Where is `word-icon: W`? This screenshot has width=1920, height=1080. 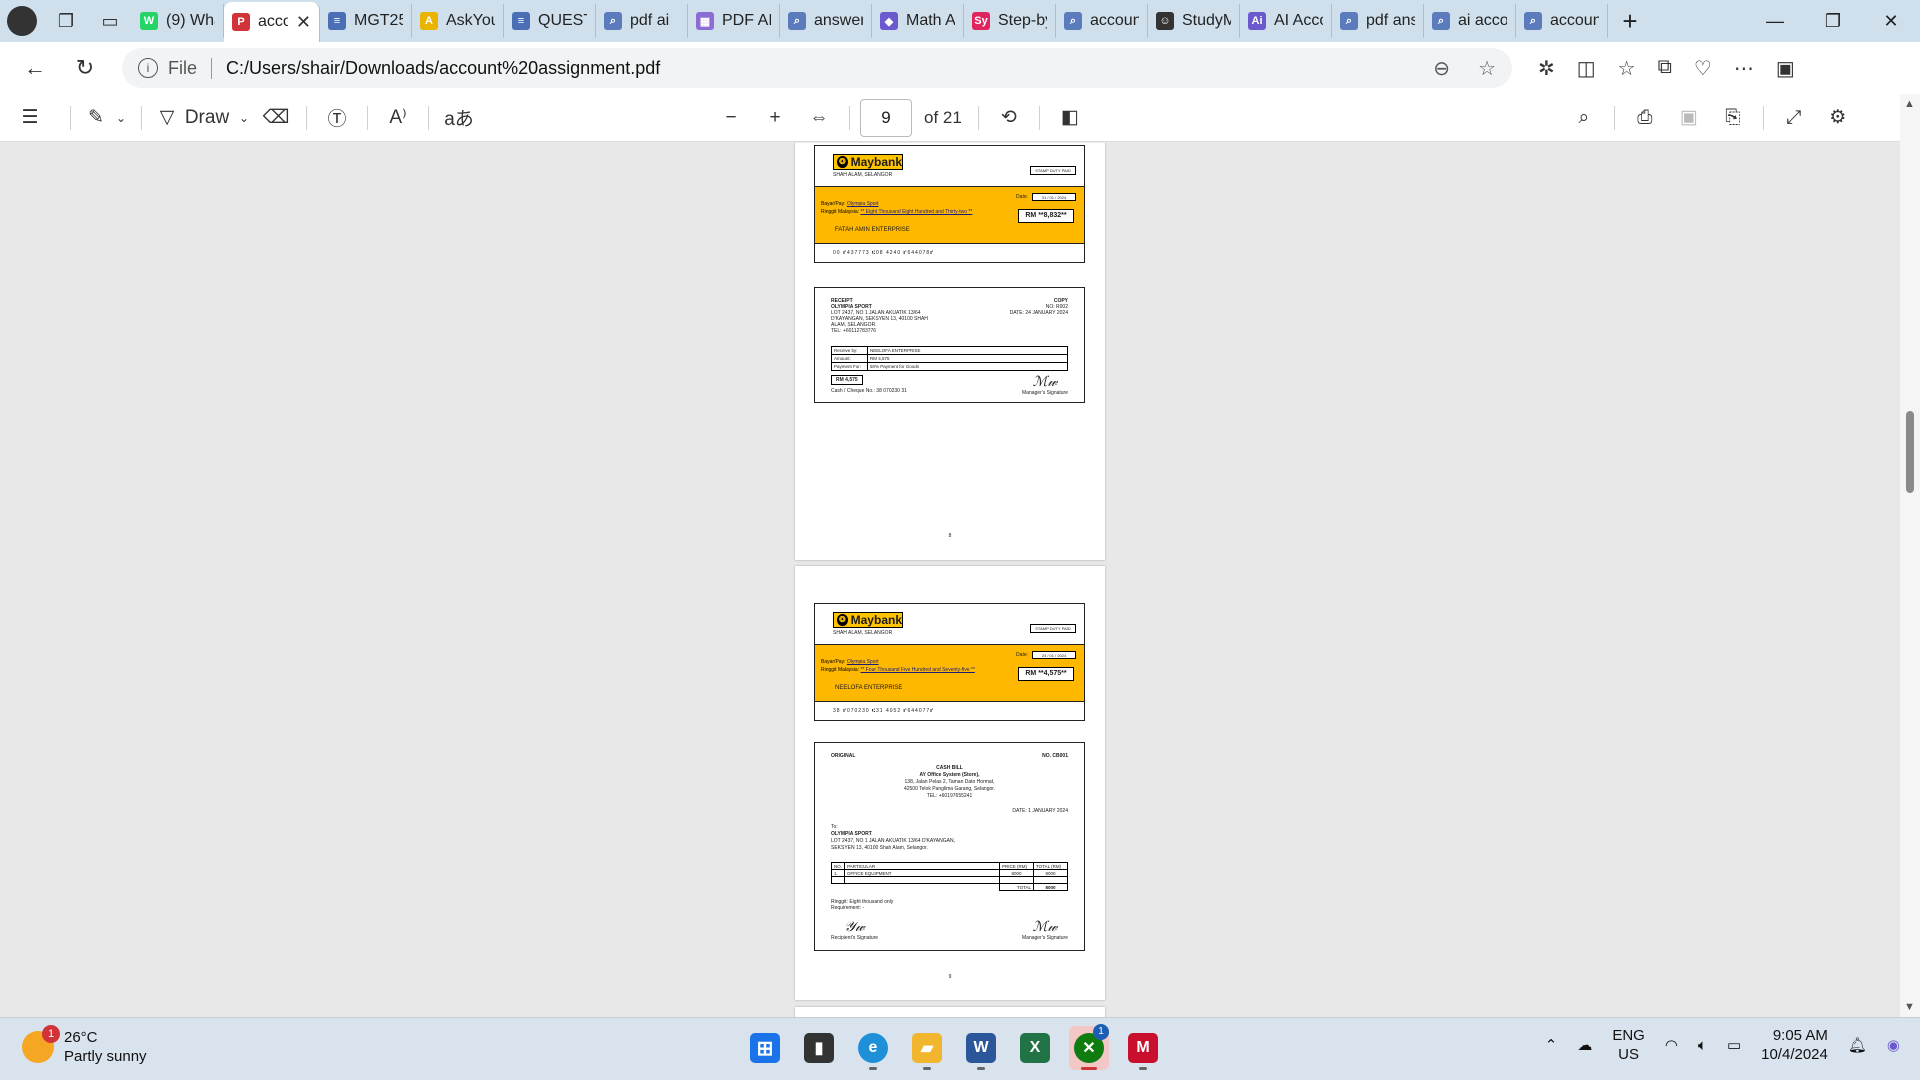 word-icon: W is located at coordinates (981, 1048).